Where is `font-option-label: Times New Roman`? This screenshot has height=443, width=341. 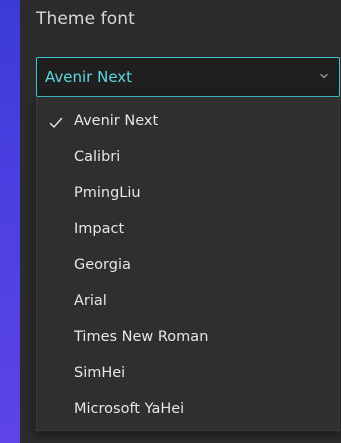 font-option-label: Times New Roman is located at coordinates (141, 337).